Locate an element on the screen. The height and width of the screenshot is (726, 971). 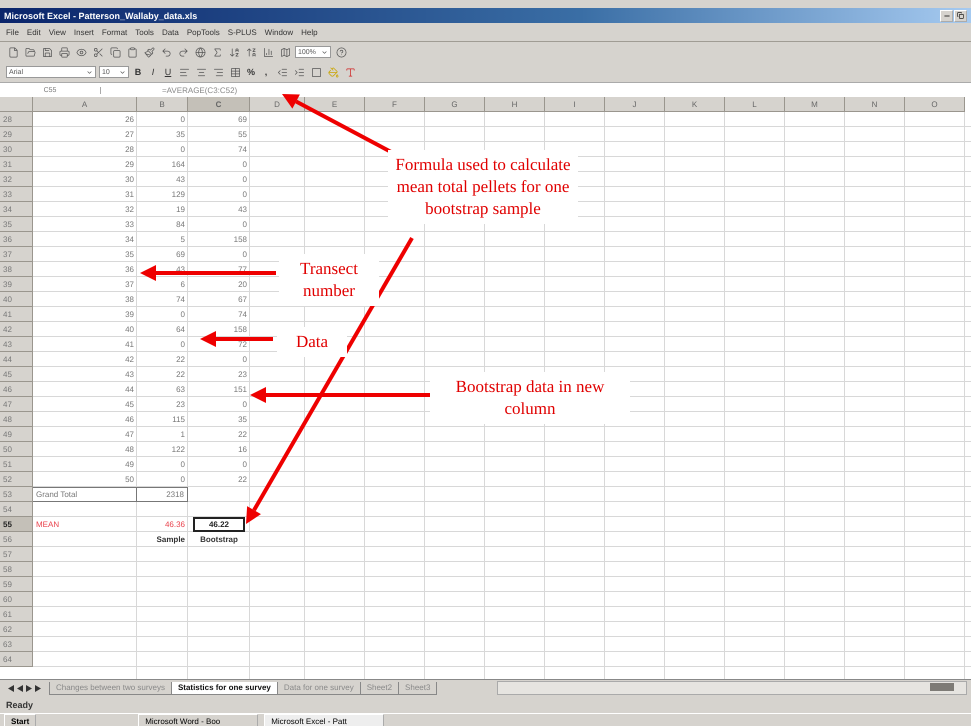
row-header: 59 is located at coordinates (16, 584).